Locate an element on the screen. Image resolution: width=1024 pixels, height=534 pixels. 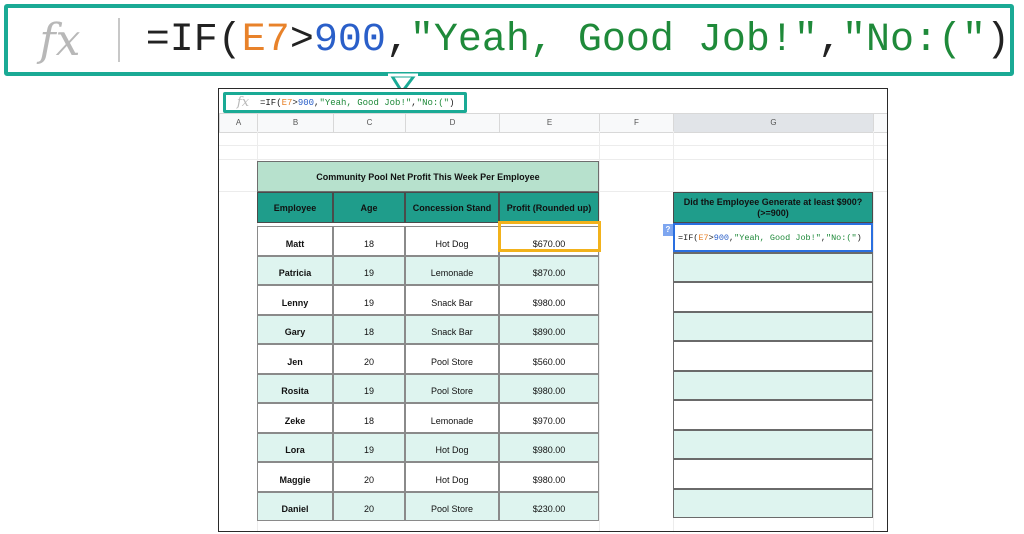
table-cell: $870.00 is located at coordinates (549, 270).